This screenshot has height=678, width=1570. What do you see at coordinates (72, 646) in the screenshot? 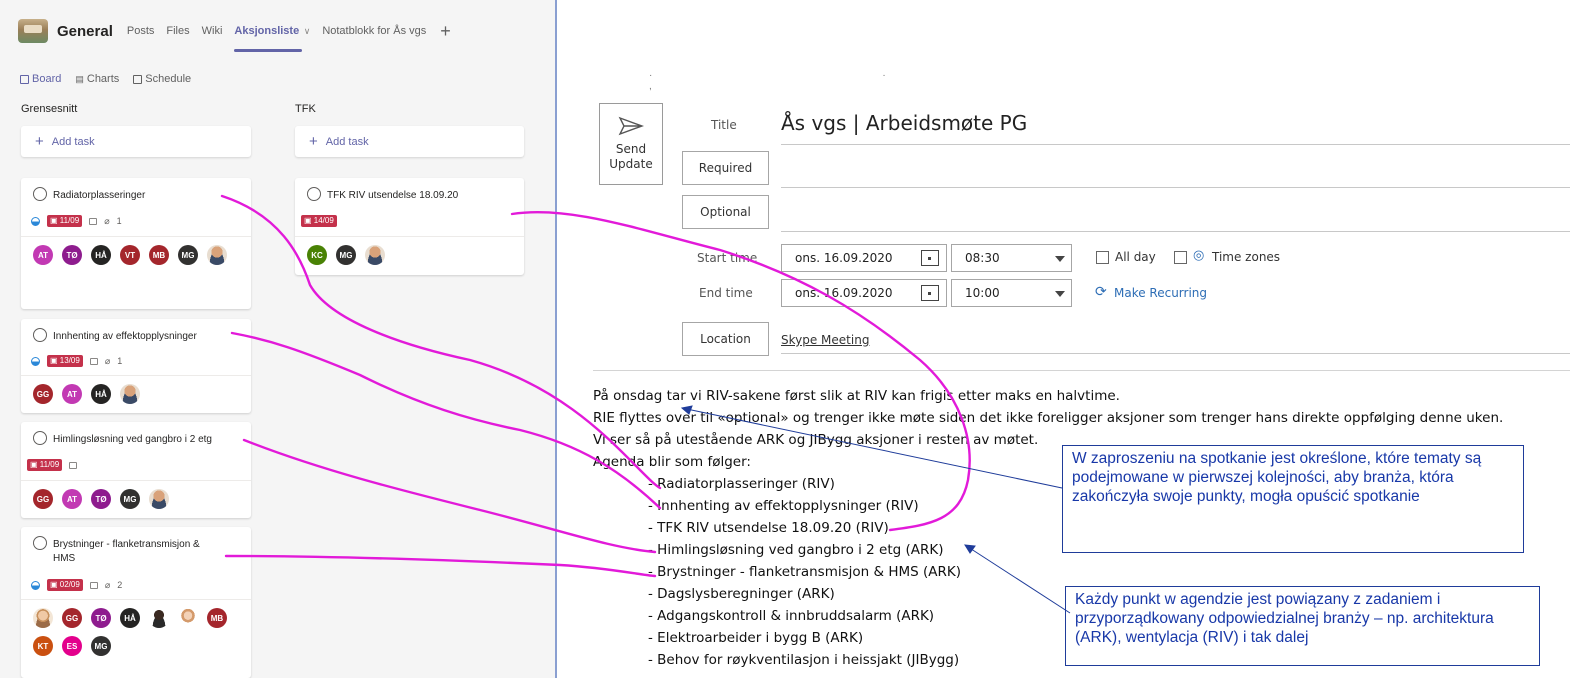
I see `avatar: ES` at bounding box center [72, 646].